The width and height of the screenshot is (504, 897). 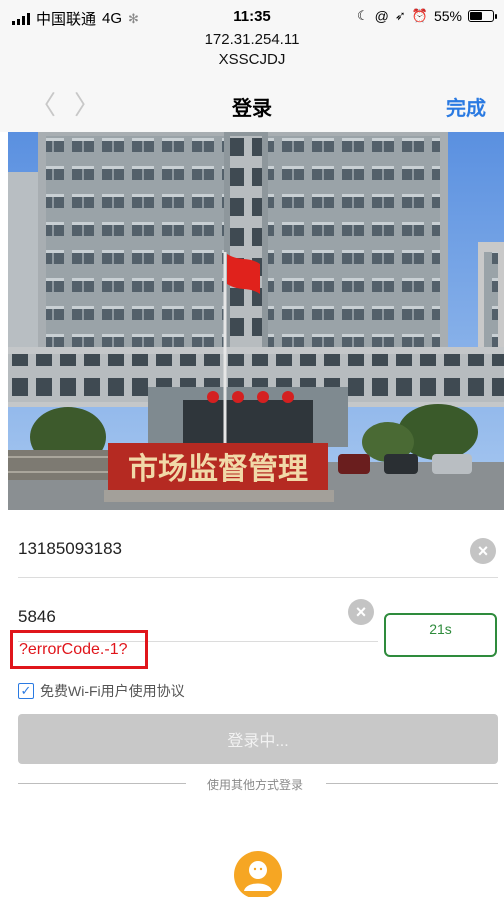 I want to click on clear-code-icon: ×, so click(x=361, y=612).